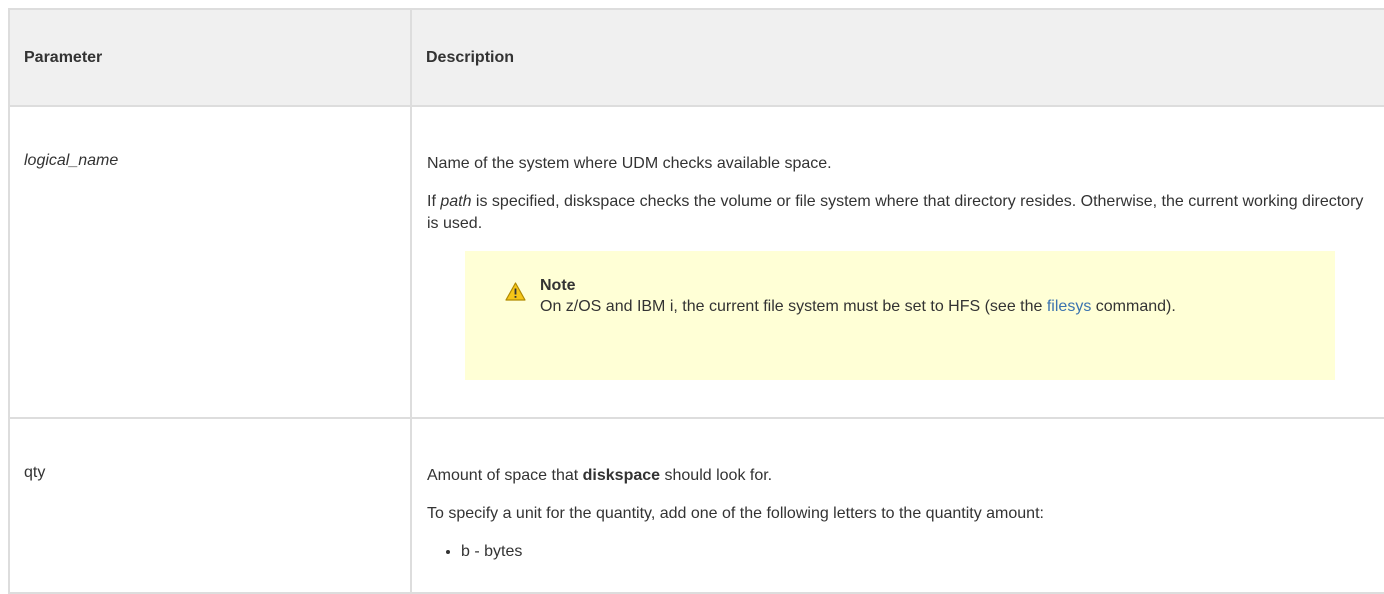 This screenshot has width=1384, height=594. Describe the element at coordinates (456, 201) in the screenshot. I see `path-term: path` at that location.